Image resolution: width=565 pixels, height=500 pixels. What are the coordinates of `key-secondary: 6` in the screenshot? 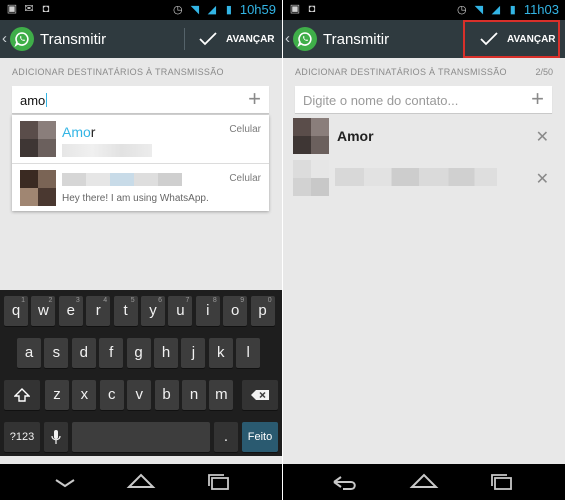 It's located at (160, 300).